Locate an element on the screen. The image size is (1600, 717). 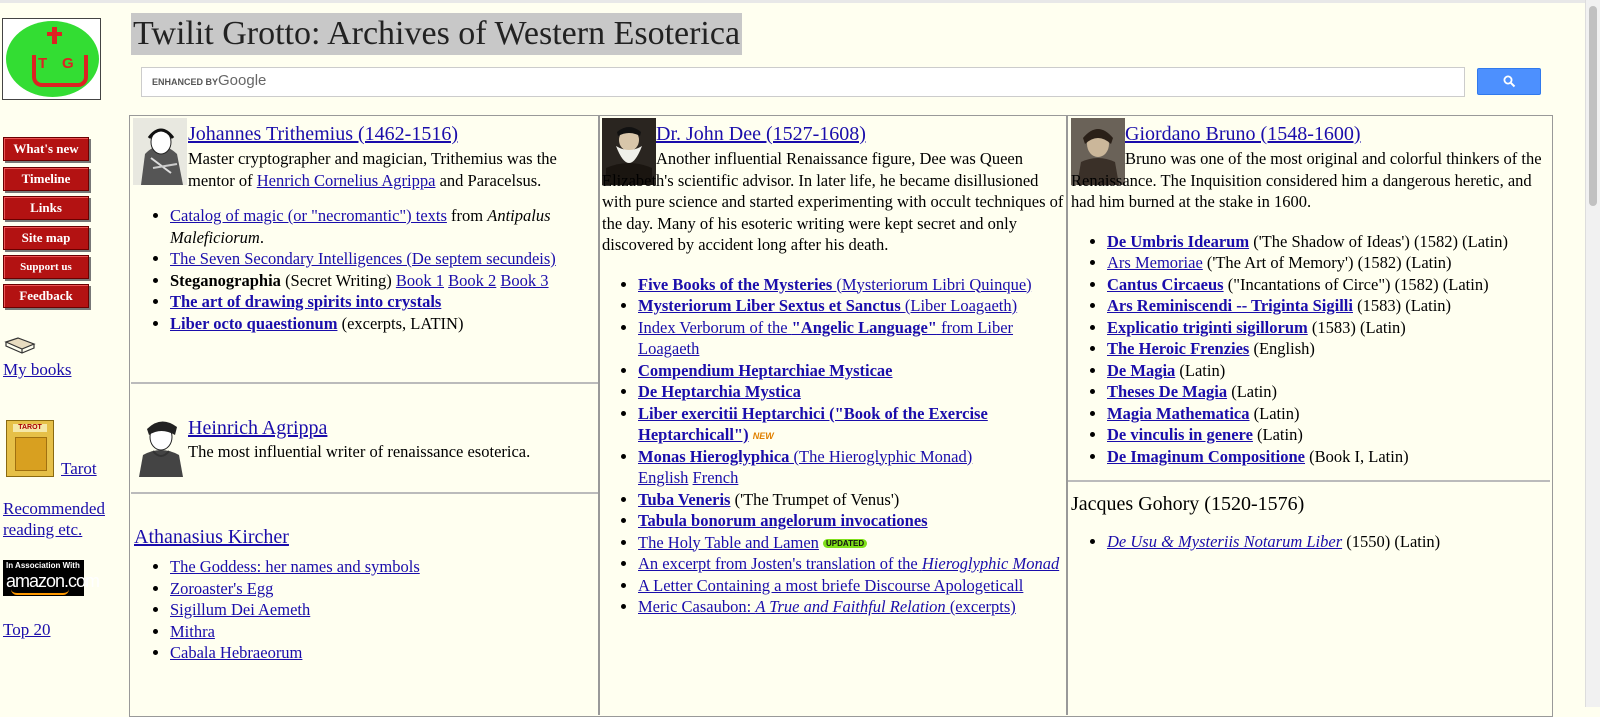
trithemius-link: Johannes Trithemius (1462-1516) is located at coordinates (323, 134).